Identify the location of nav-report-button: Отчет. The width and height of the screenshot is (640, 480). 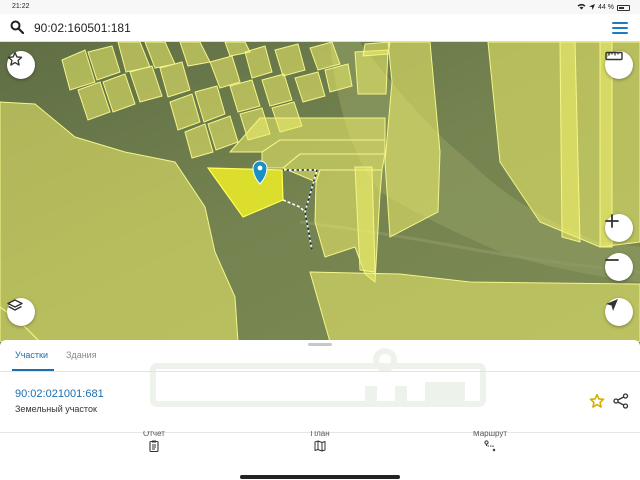
(154, 444).